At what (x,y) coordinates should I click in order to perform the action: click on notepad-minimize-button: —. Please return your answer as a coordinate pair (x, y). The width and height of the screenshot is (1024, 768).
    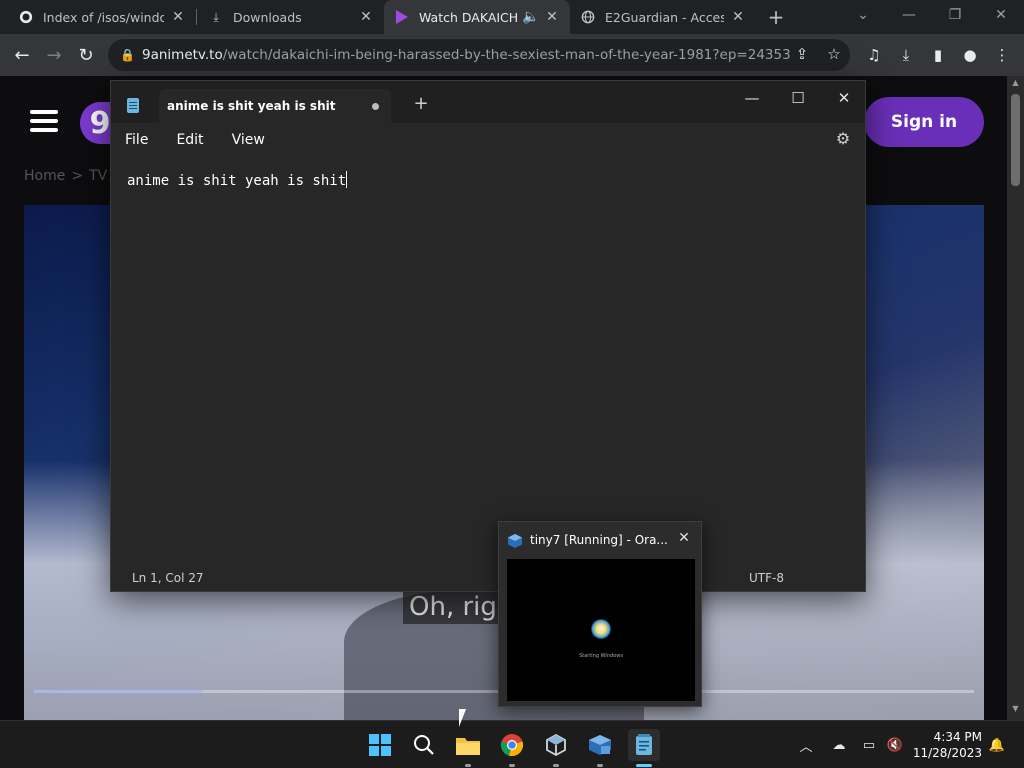
    Looking at the image, I should click on (752, 98).